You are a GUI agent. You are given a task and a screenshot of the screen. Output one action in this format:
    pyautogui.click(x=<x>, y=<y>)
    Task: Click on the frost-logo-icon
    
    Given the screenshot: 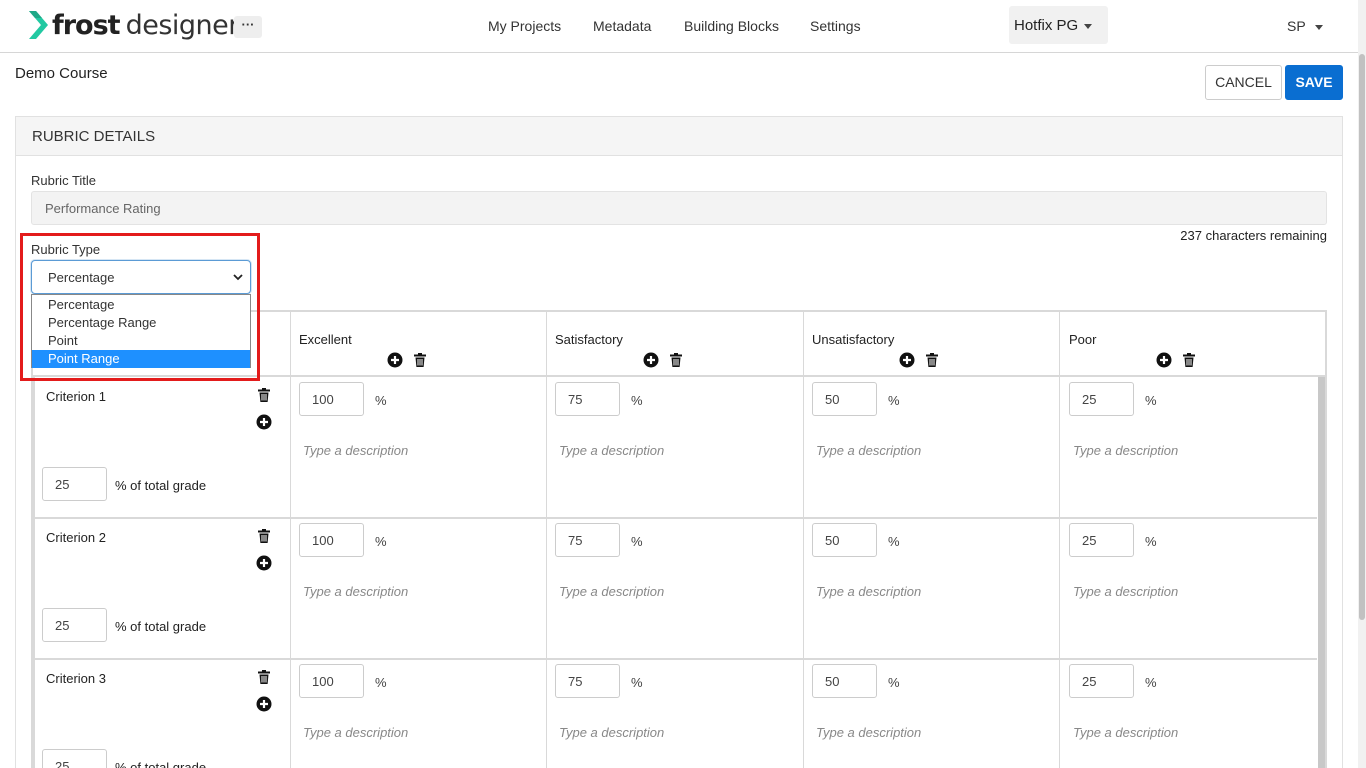 What is the action you would take?
    pyautogui.click(x=38, y=25)
    